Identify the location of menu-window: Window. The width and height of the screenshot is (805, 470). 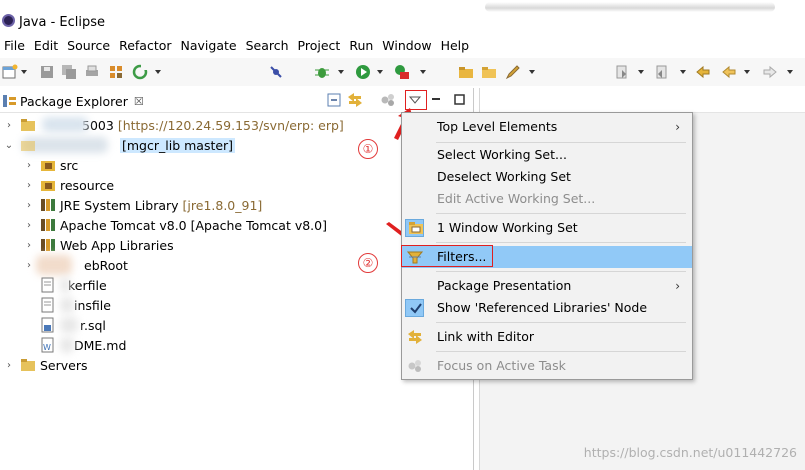
(407, 46).